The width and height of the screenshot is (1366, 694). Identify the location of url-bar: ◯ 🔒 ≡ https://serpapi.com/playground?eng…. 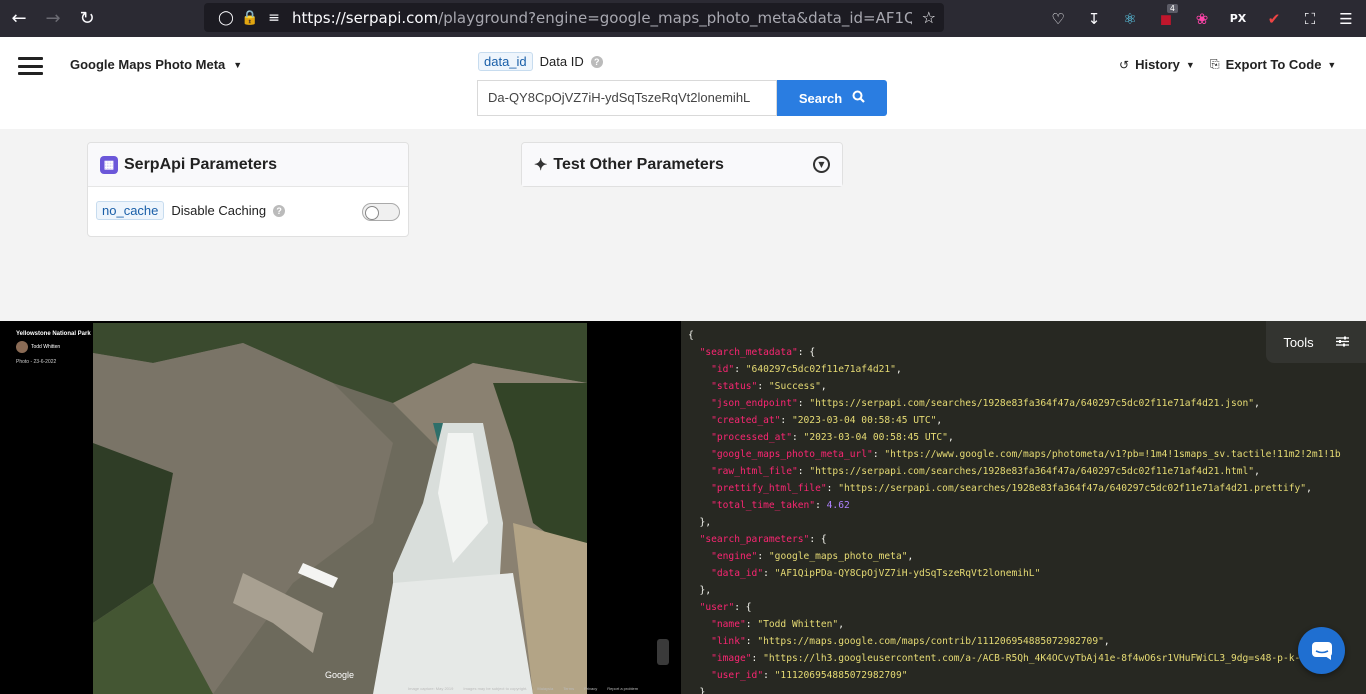
(574, 17).